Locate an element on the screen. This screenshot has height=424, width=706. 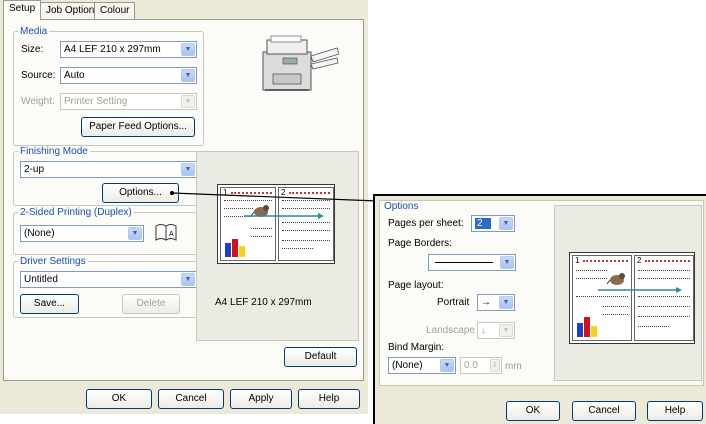
source-value: Auto is located at coordinates (74, 75).